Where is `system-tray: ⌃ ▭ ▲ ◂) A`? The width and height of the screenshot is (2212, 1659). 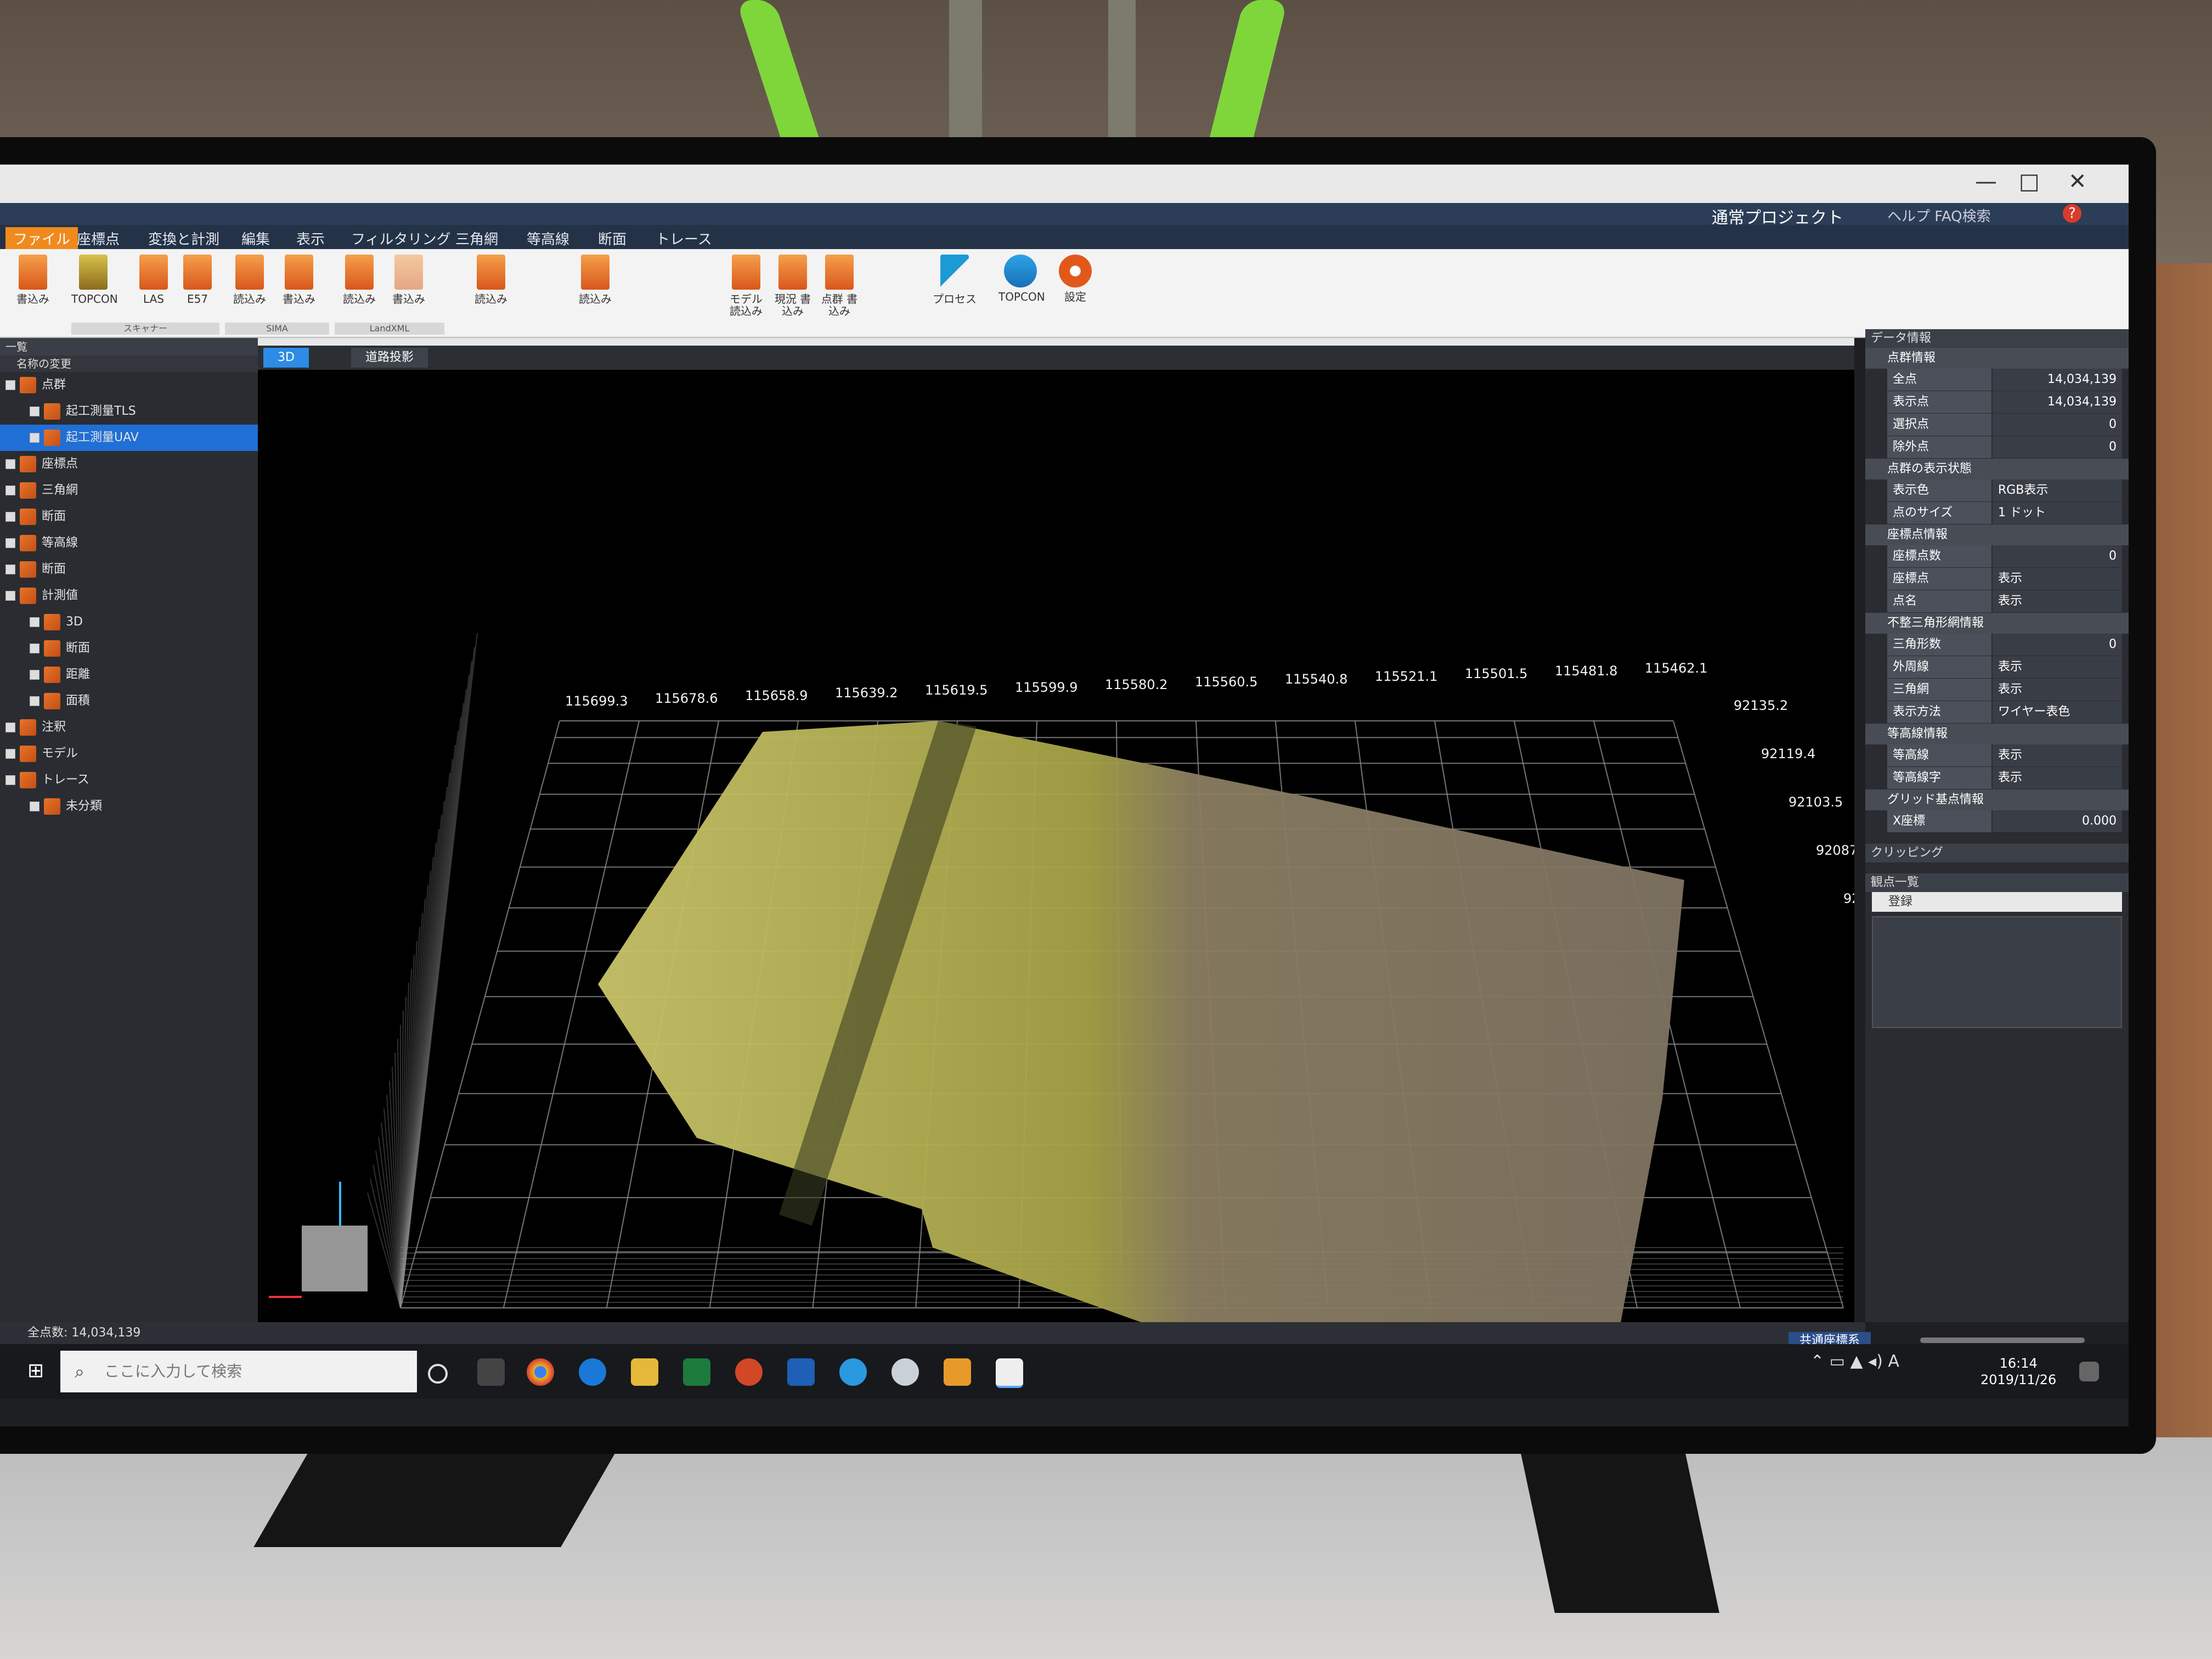 system-tray: ⌃ ▭ ▲ ◂) A is located at coordinates (1854, 1362).